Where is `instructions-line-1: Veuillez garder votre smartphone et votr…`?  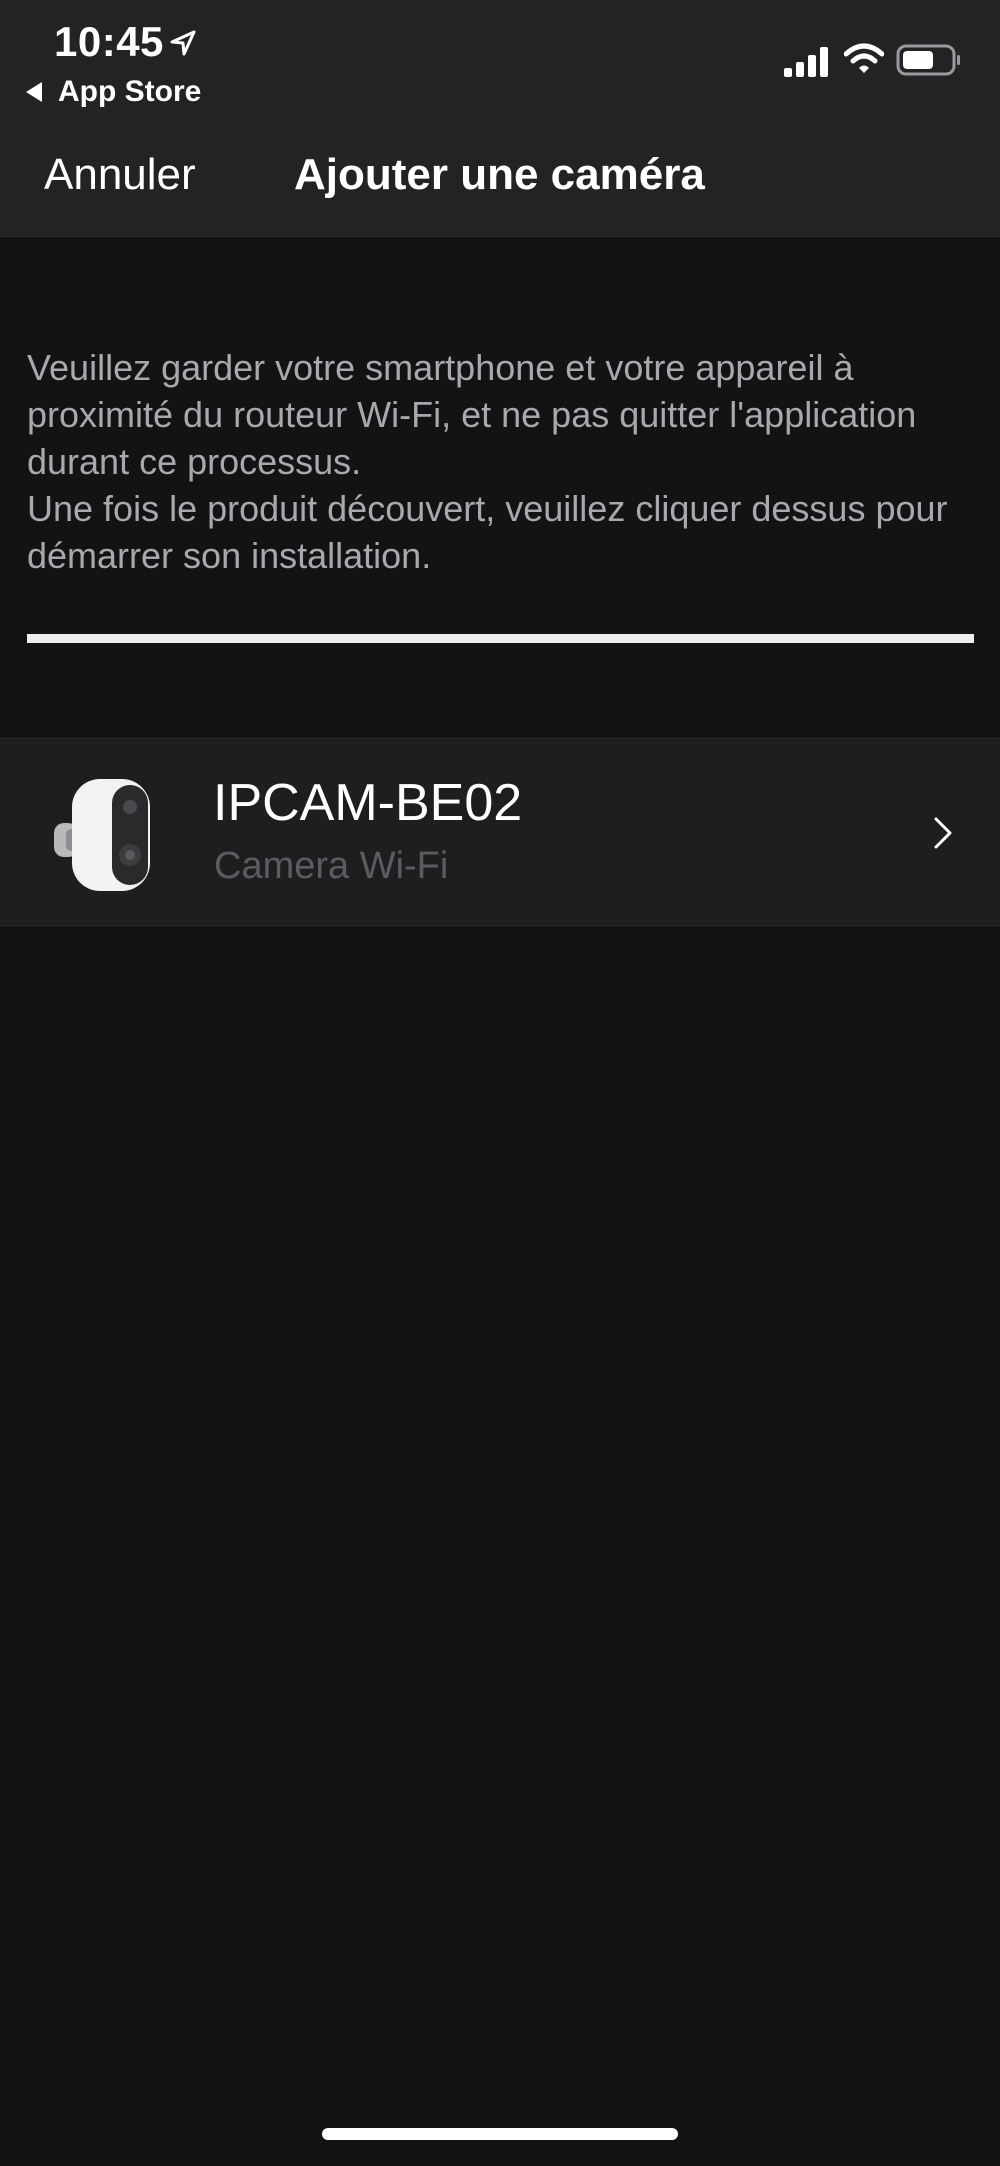
instructions-line-1: Veuillez garder votre smartphone et votr… is located at coordinates (472, 414).